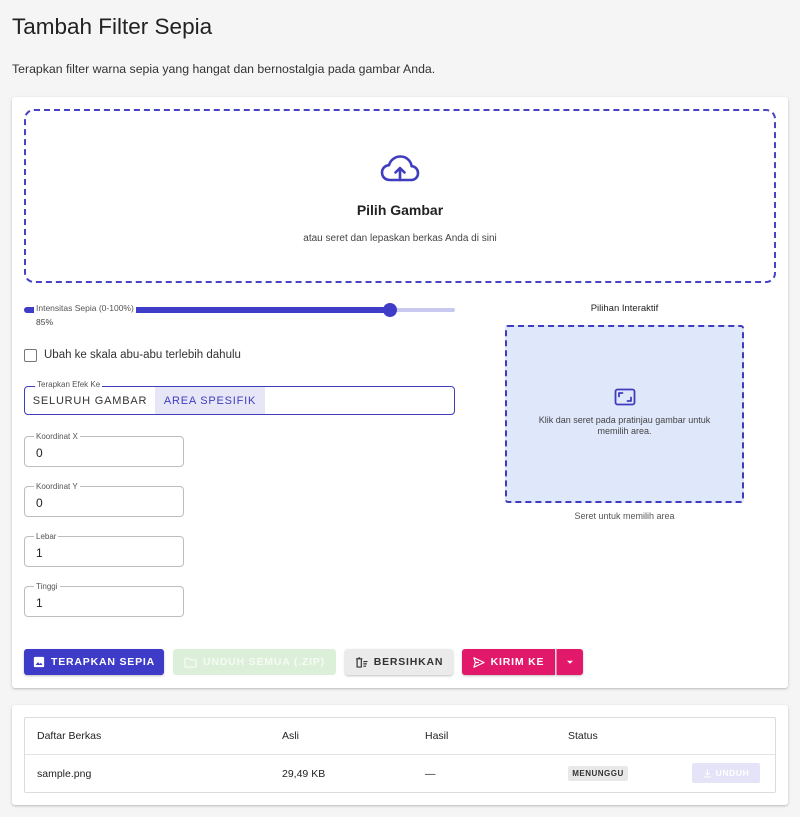 The image size is (800, 817). What do you see at coordinates (69, 384) in the screenshot?
I see `apply-to-label: Terapkan Efek Ke` at bounding box center [69, 384].